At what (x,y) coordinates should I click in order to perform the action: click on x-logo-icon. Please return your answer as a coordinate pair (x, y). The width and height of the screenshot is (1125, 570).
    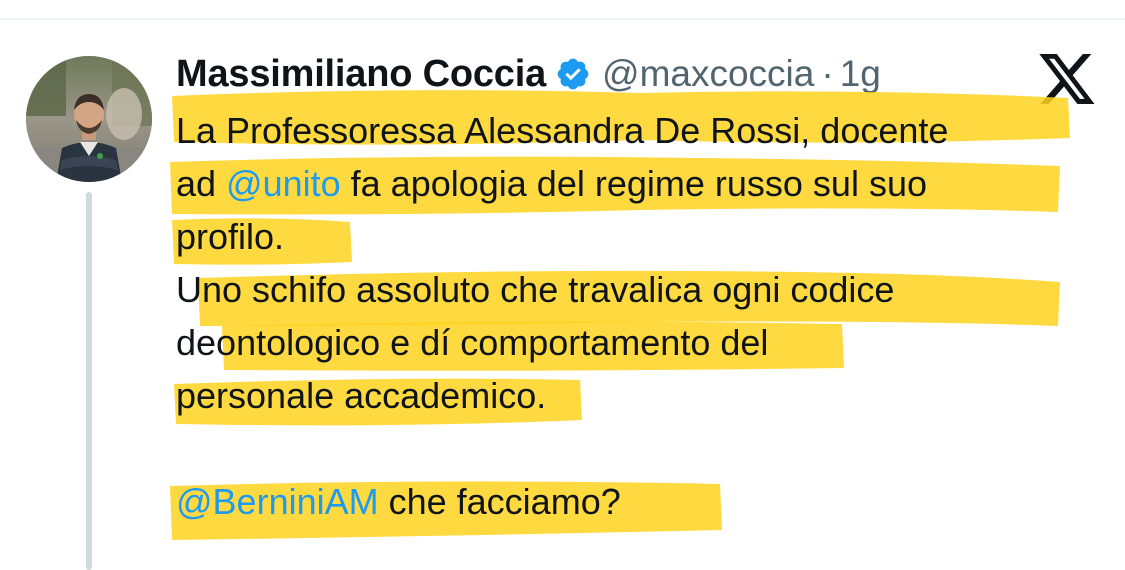
    Looking at the image, I should click on (1067, 79).